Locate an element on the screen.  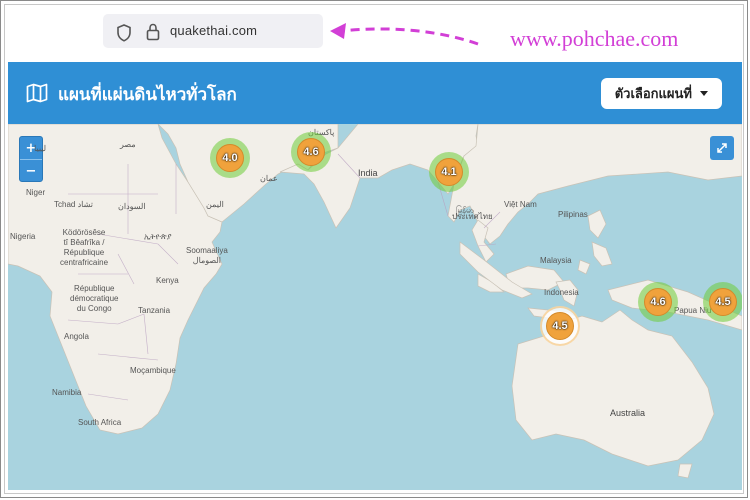
label-malaysia: Malaysia is located at coordinates (556, 260).